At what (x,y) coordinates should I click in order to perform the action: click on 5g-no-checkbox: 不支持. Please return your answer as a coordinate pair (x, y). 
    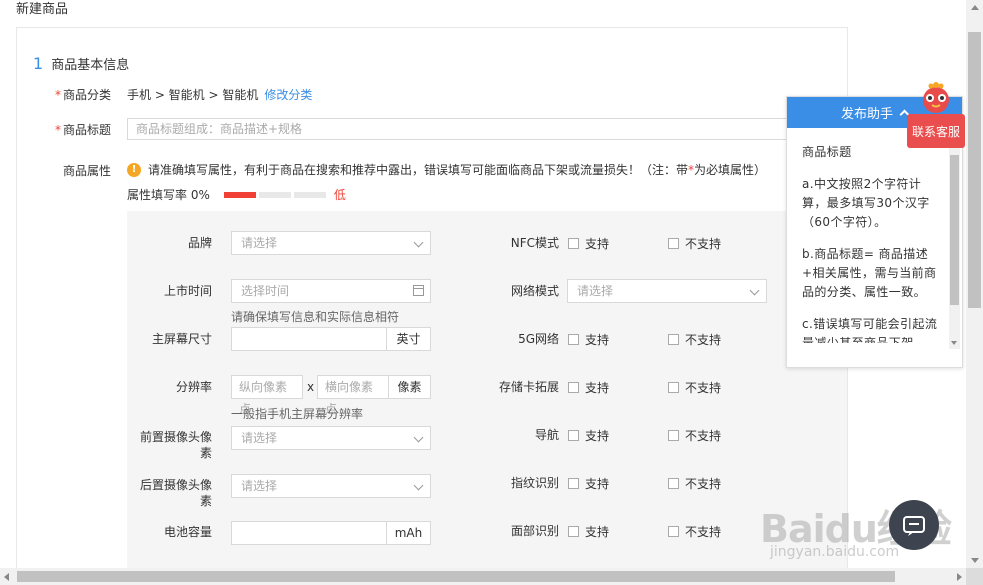
    Looking at the image, I should click on (694, 339).